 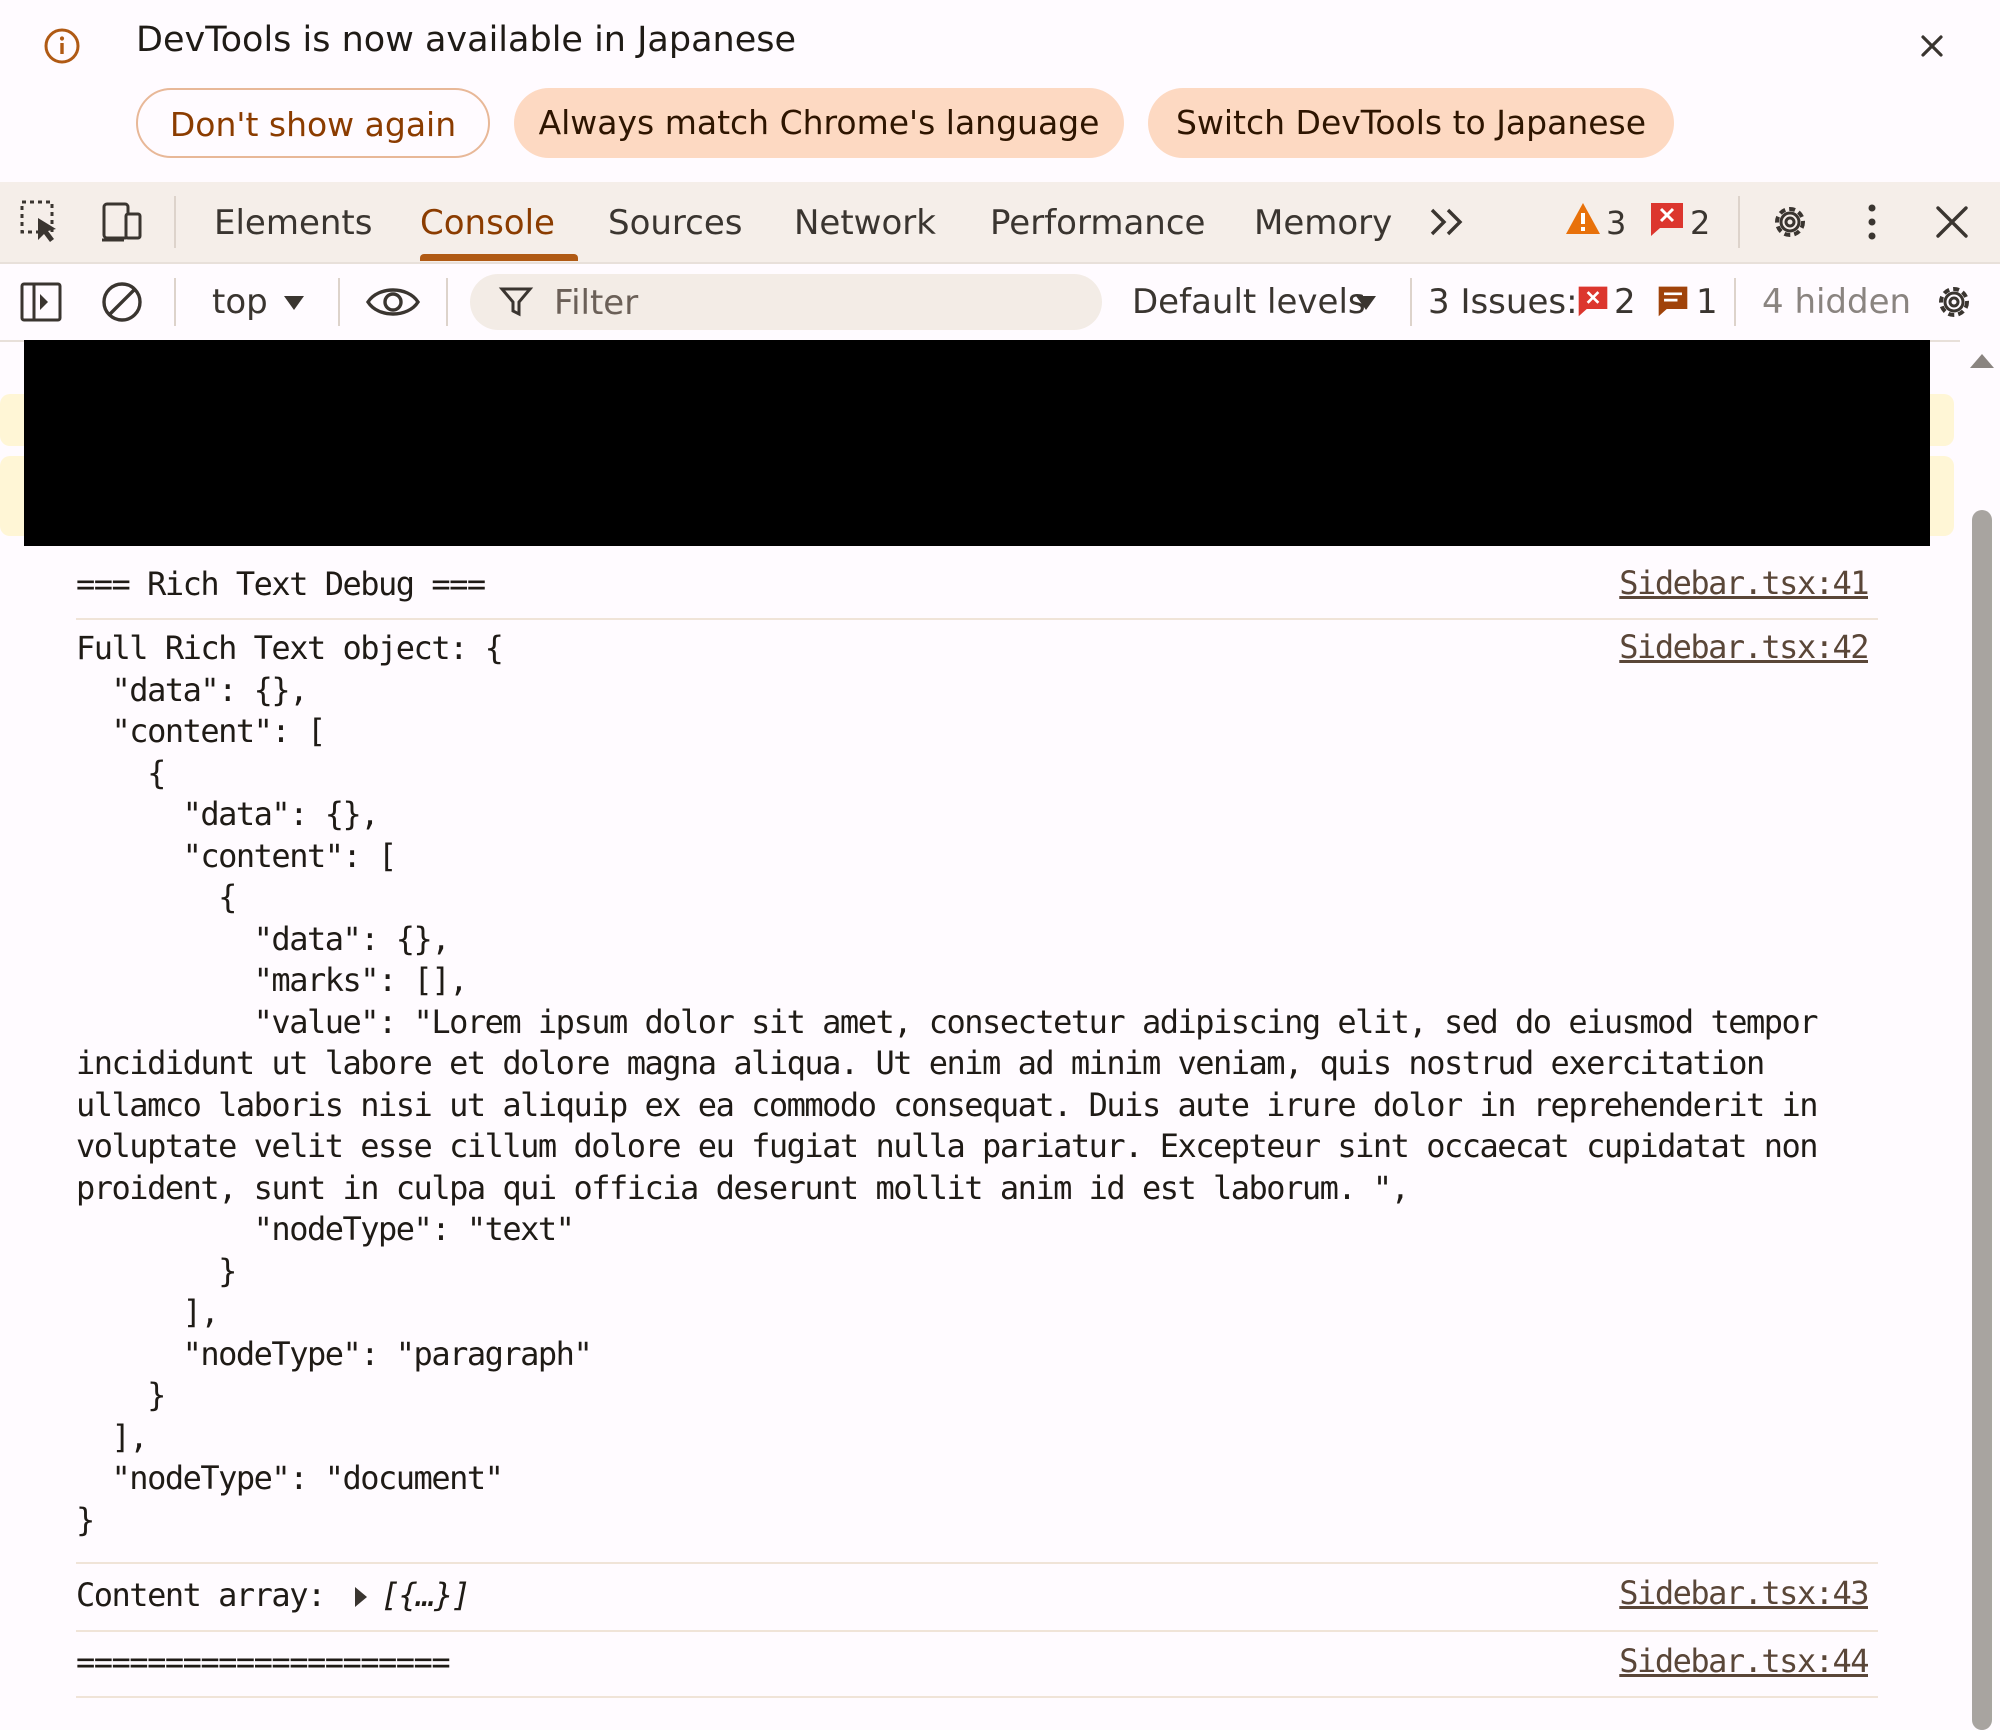 I want to click on console-settings-gear-icon, so click(x=1954, y=302).